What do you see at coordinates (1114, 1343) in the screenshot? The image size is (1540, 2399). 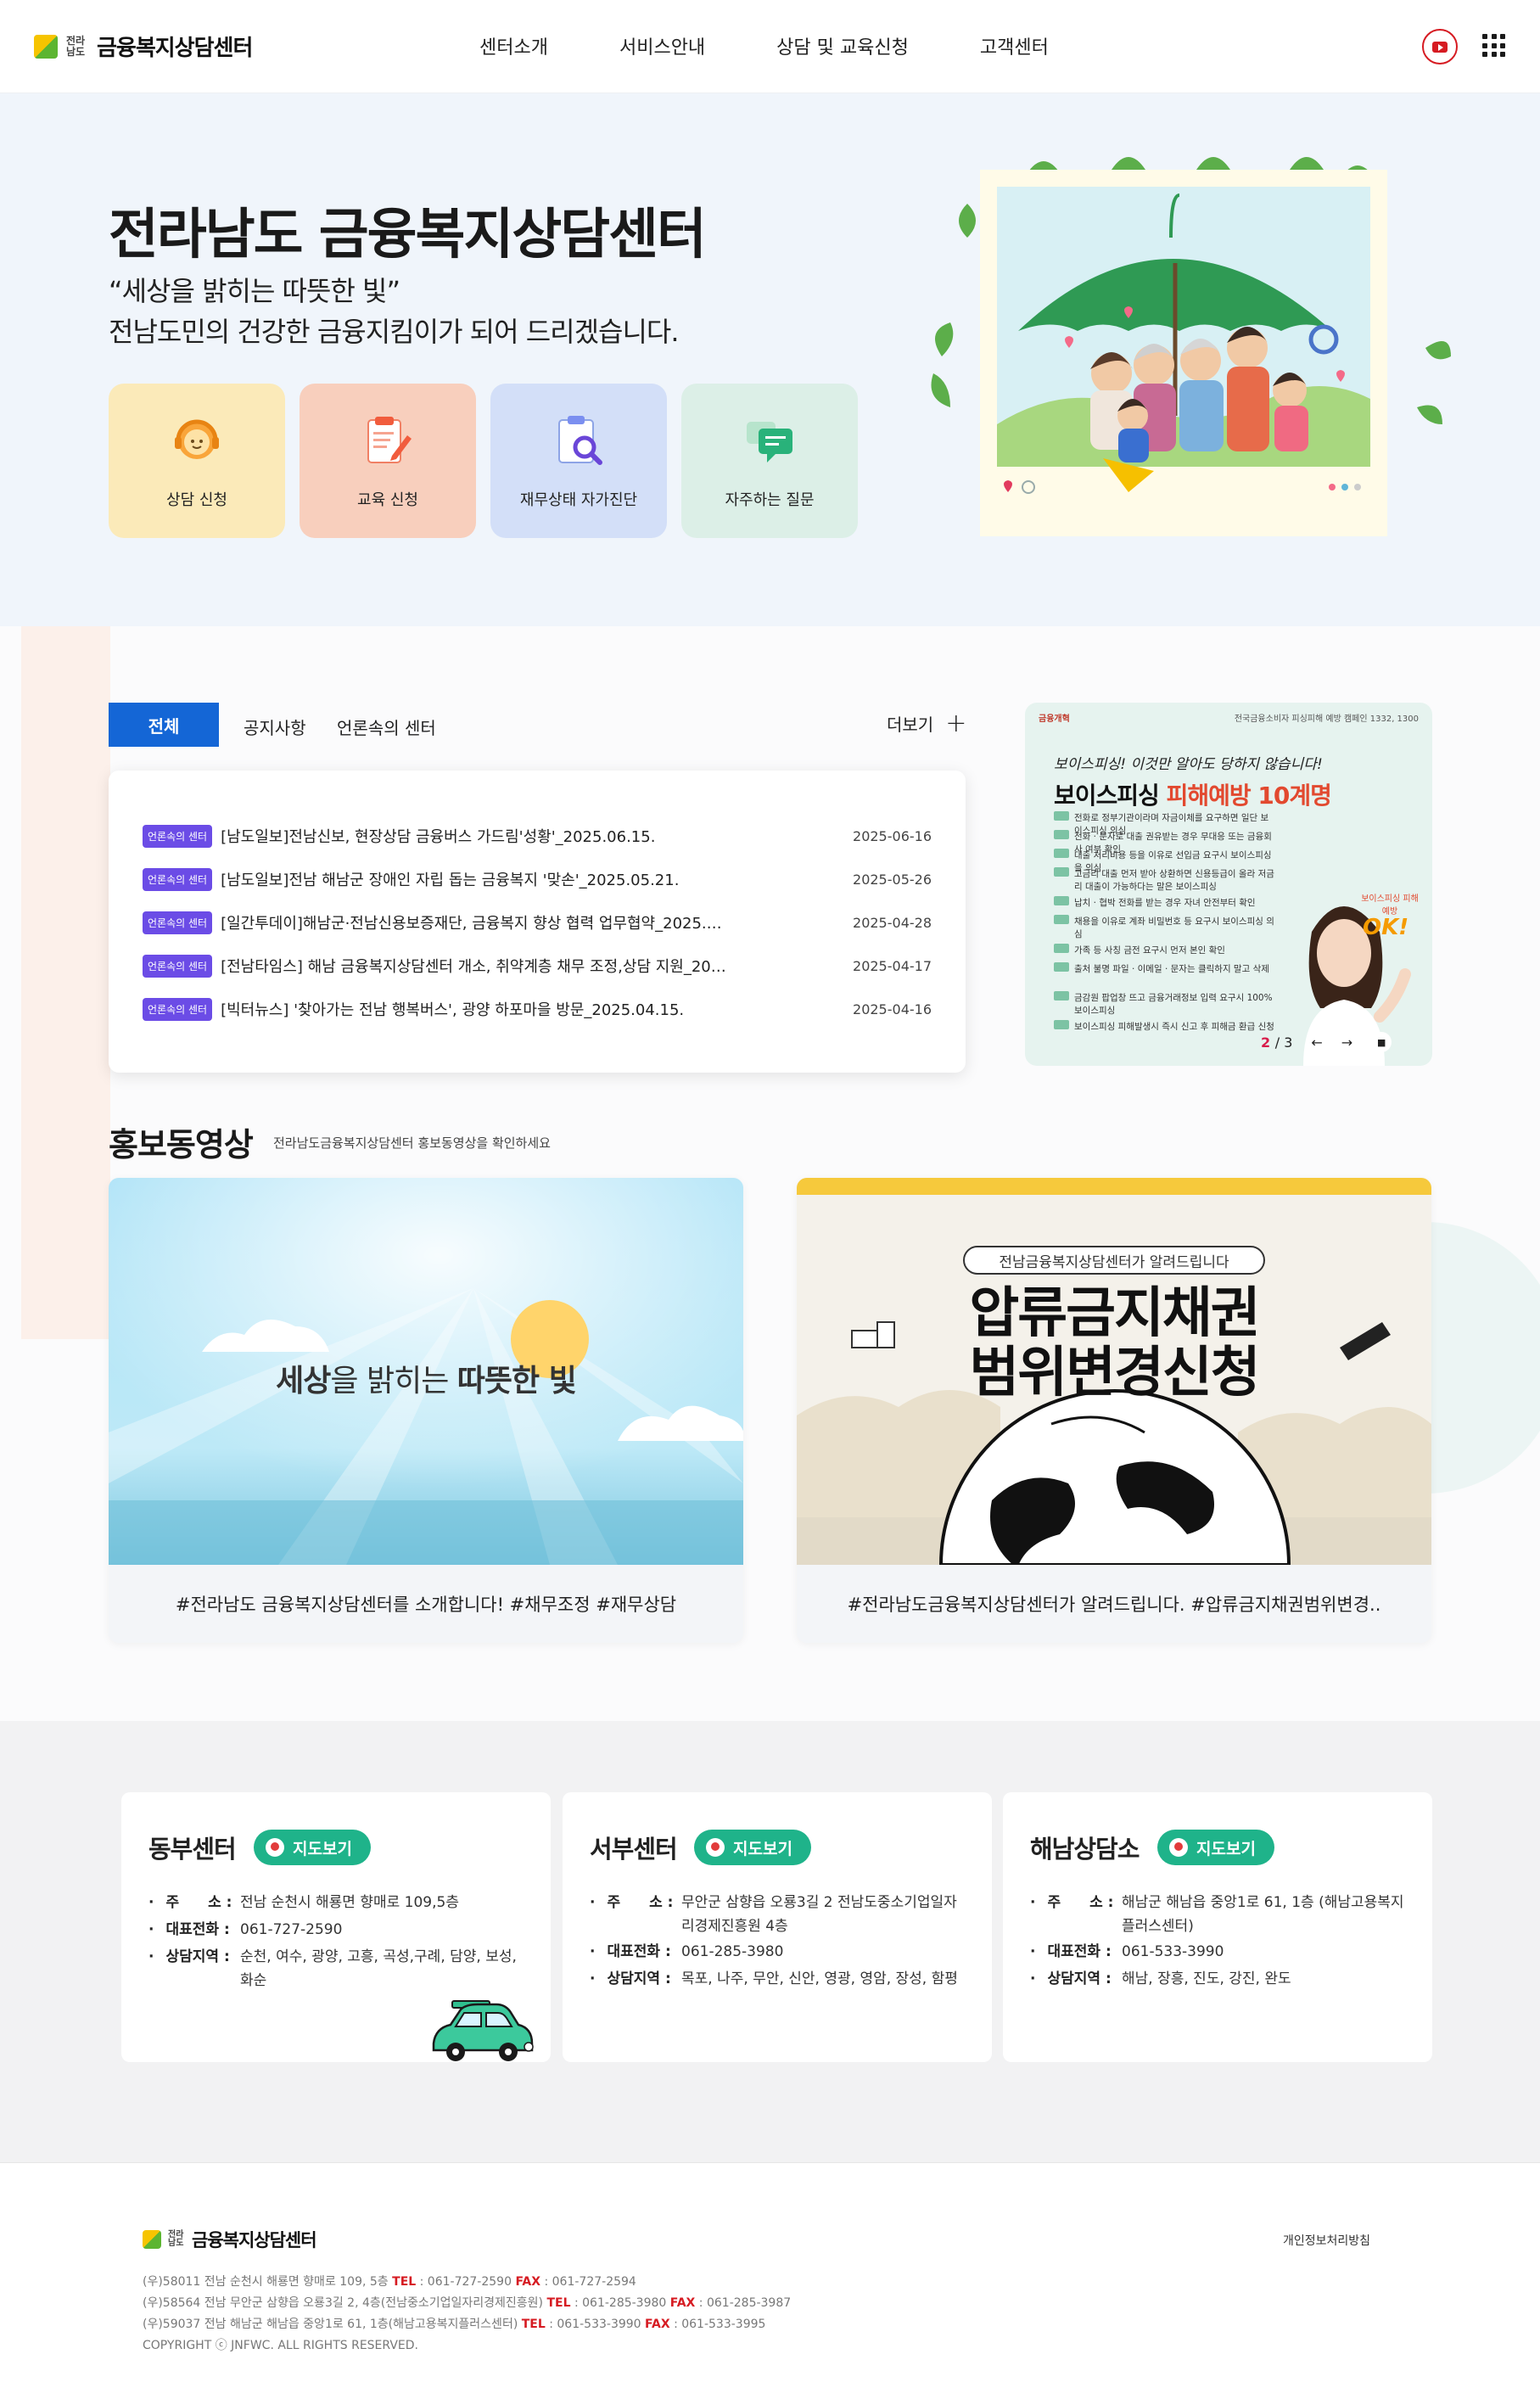 I see `video-thumbnail-headline: 압류금지채권 범위변경신청` at bounding box center [1114, 1343].